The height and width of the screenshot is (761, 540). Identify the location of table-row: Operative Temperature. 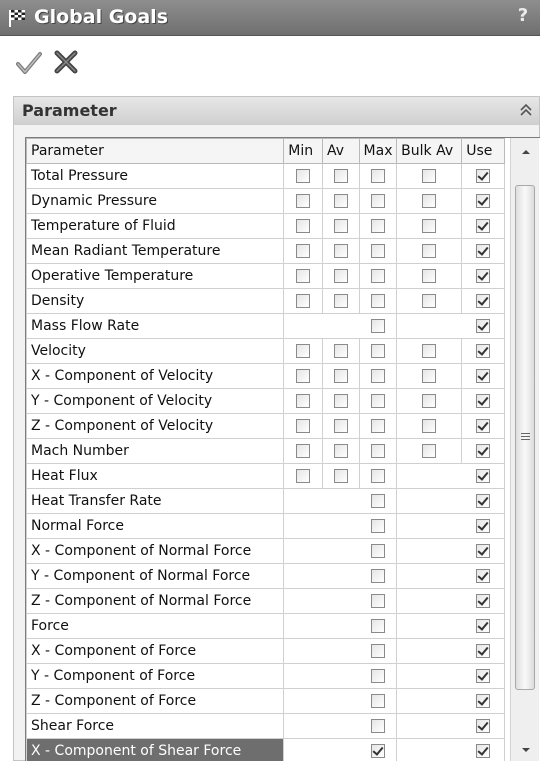
(265, 276).